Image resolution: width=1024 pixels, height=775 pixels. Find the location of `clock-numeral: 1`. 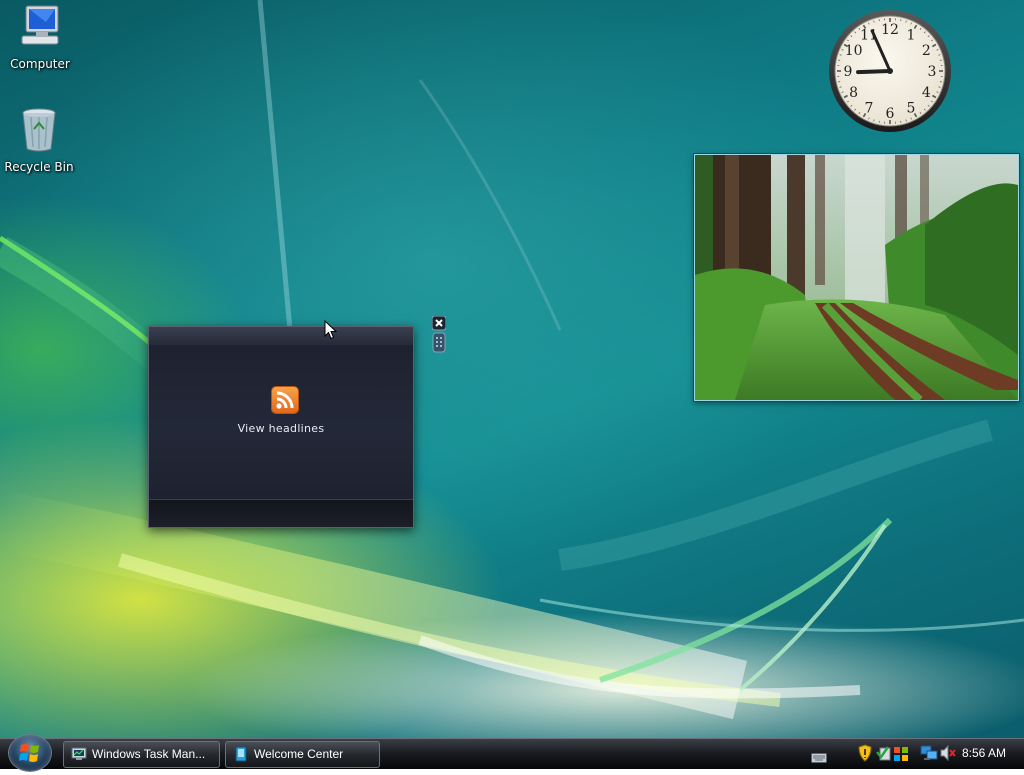

clock-numeral: 1 is located at coordinates (911, 36).